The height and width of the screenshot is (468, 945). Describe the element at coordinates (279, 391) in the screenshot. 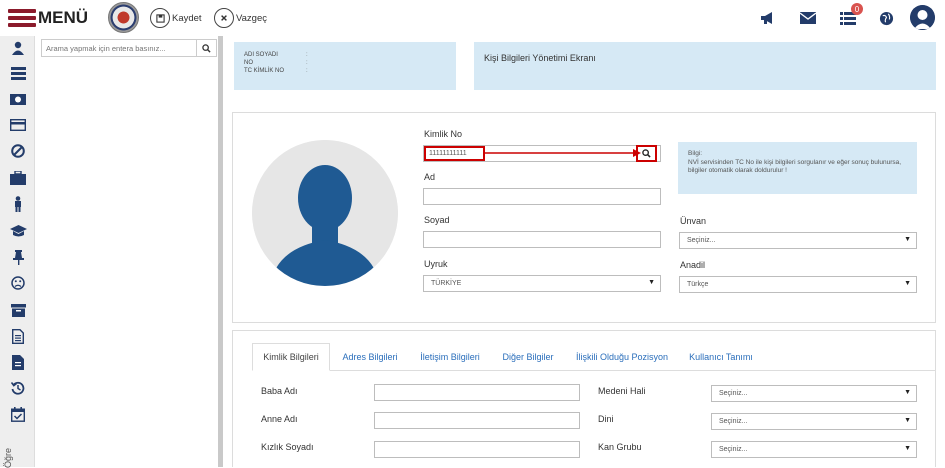

I see `baba-adi-label: Baba Adı` at that location.